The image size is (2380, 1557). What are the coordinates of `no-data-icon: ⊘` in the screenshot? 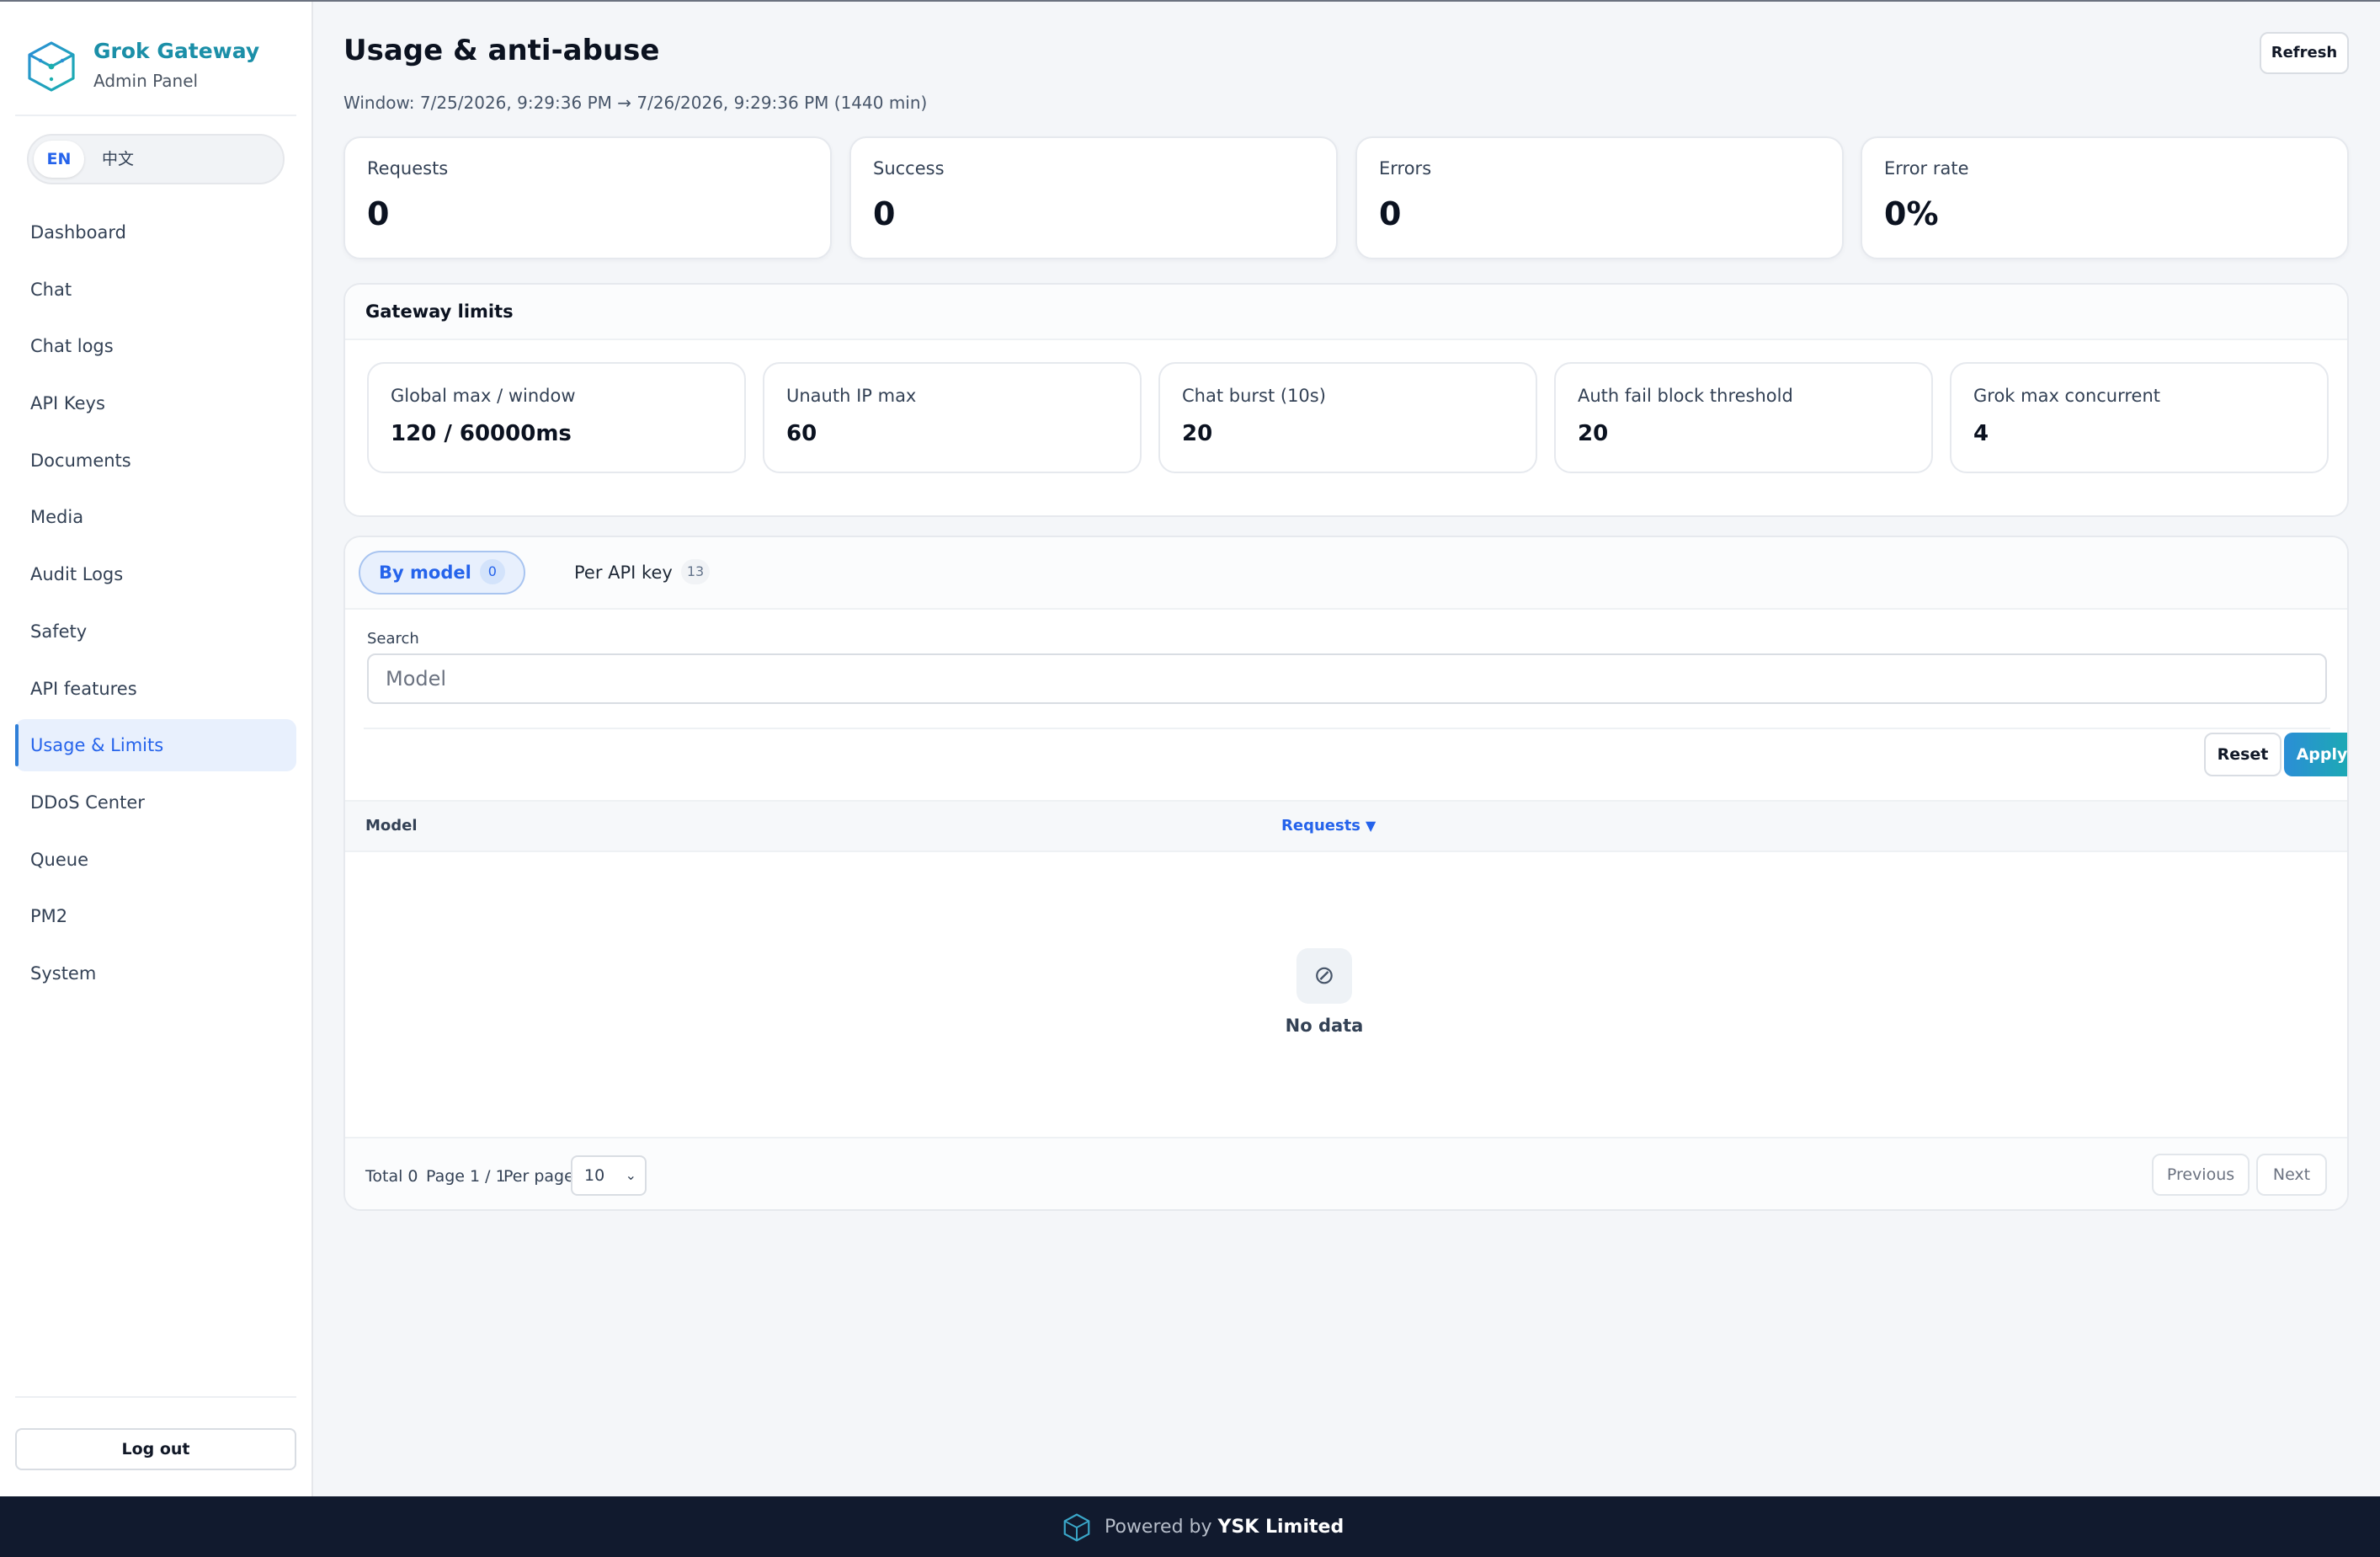 It's located at (1324, 976).